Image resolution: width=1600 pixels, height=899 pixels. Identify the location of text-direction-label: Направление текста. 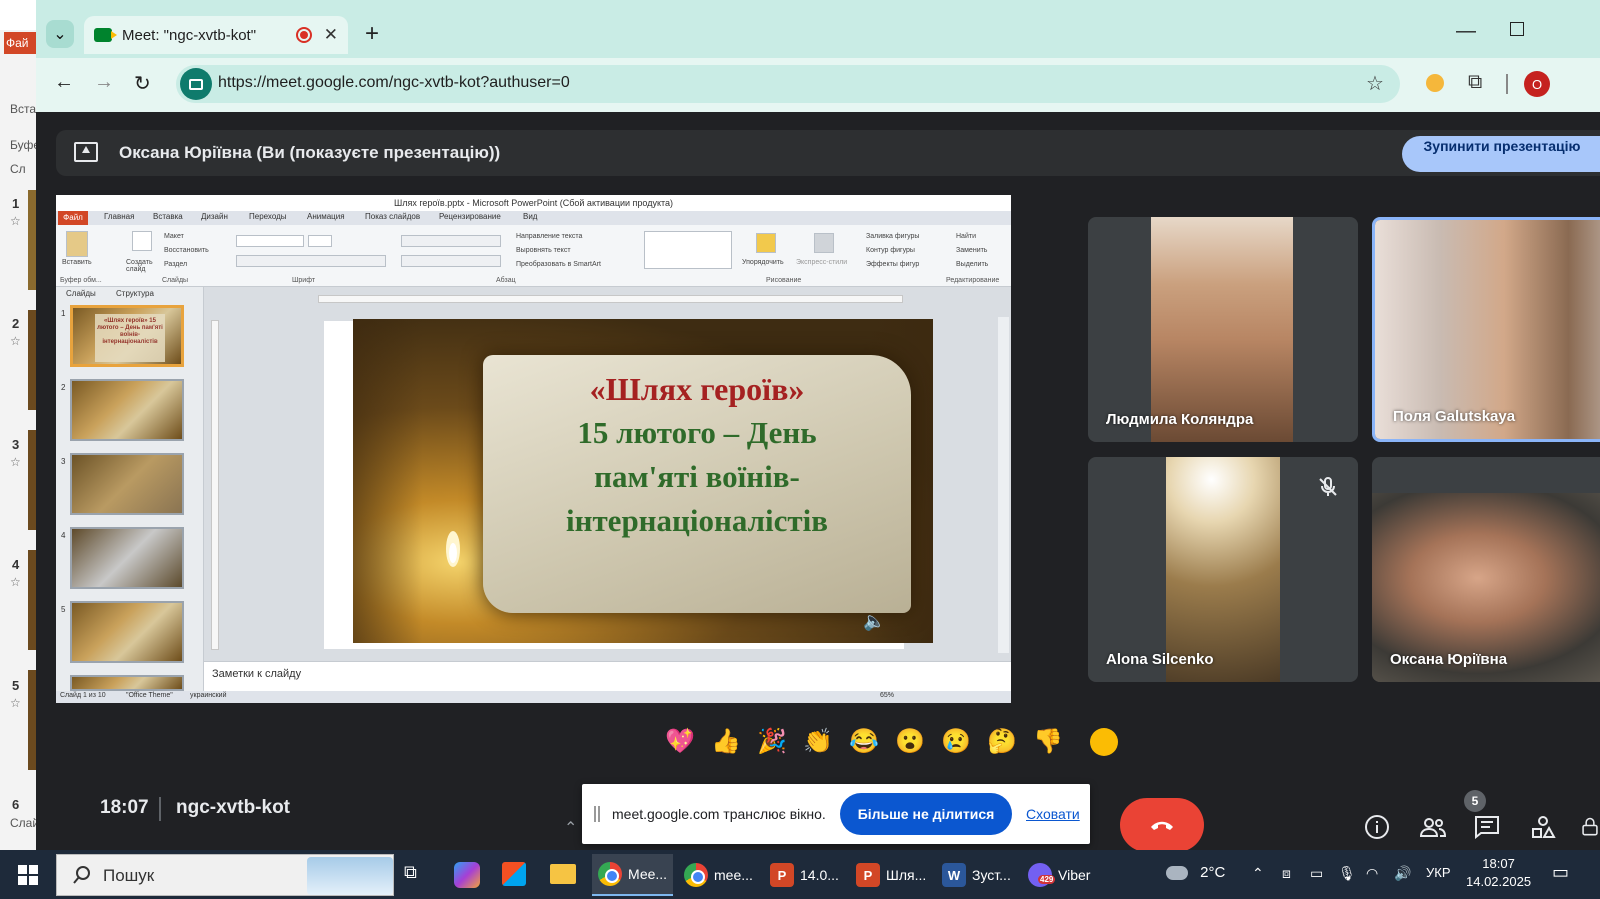
(549, 236).